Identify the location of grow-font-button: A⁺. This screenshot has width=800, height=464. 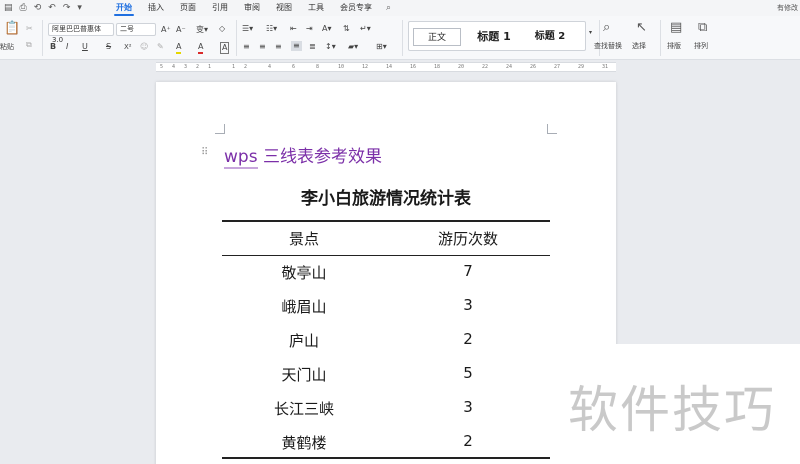
(166, 30).